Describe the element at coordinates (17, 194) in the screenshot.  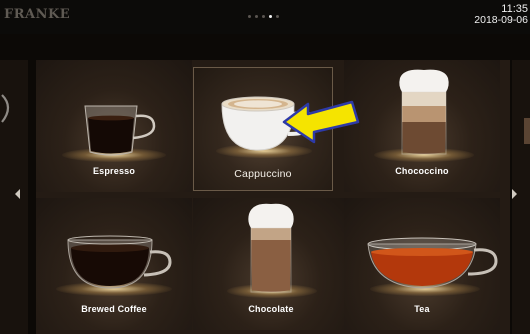
I see `arrow-left-icon` at that location.